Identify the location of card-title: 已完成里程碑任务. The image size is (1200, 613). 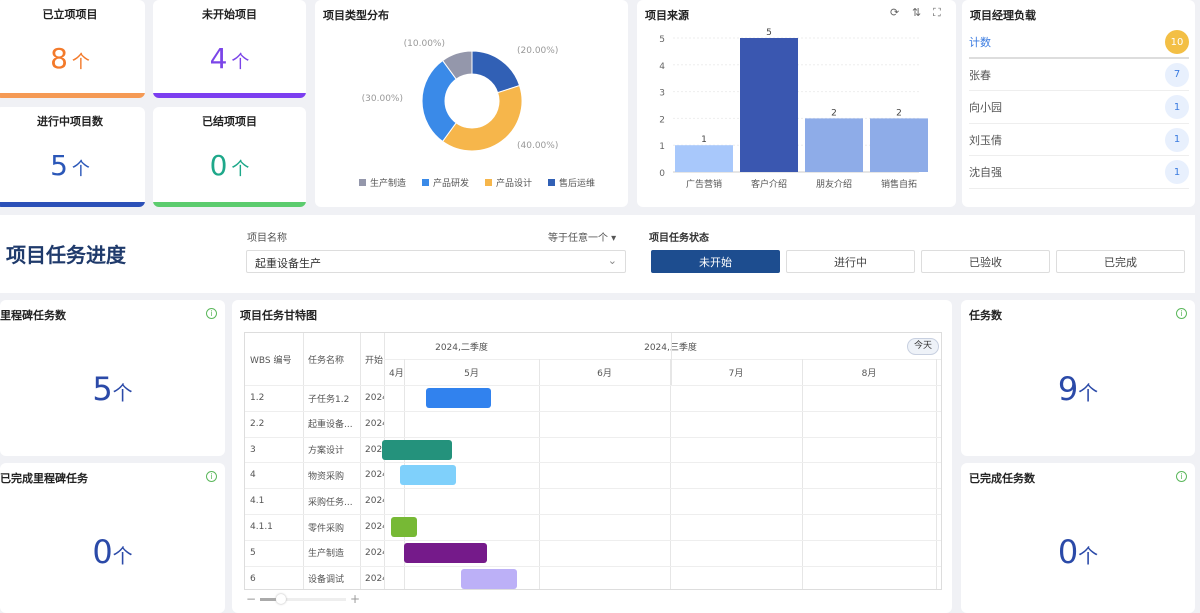
(44, 478).